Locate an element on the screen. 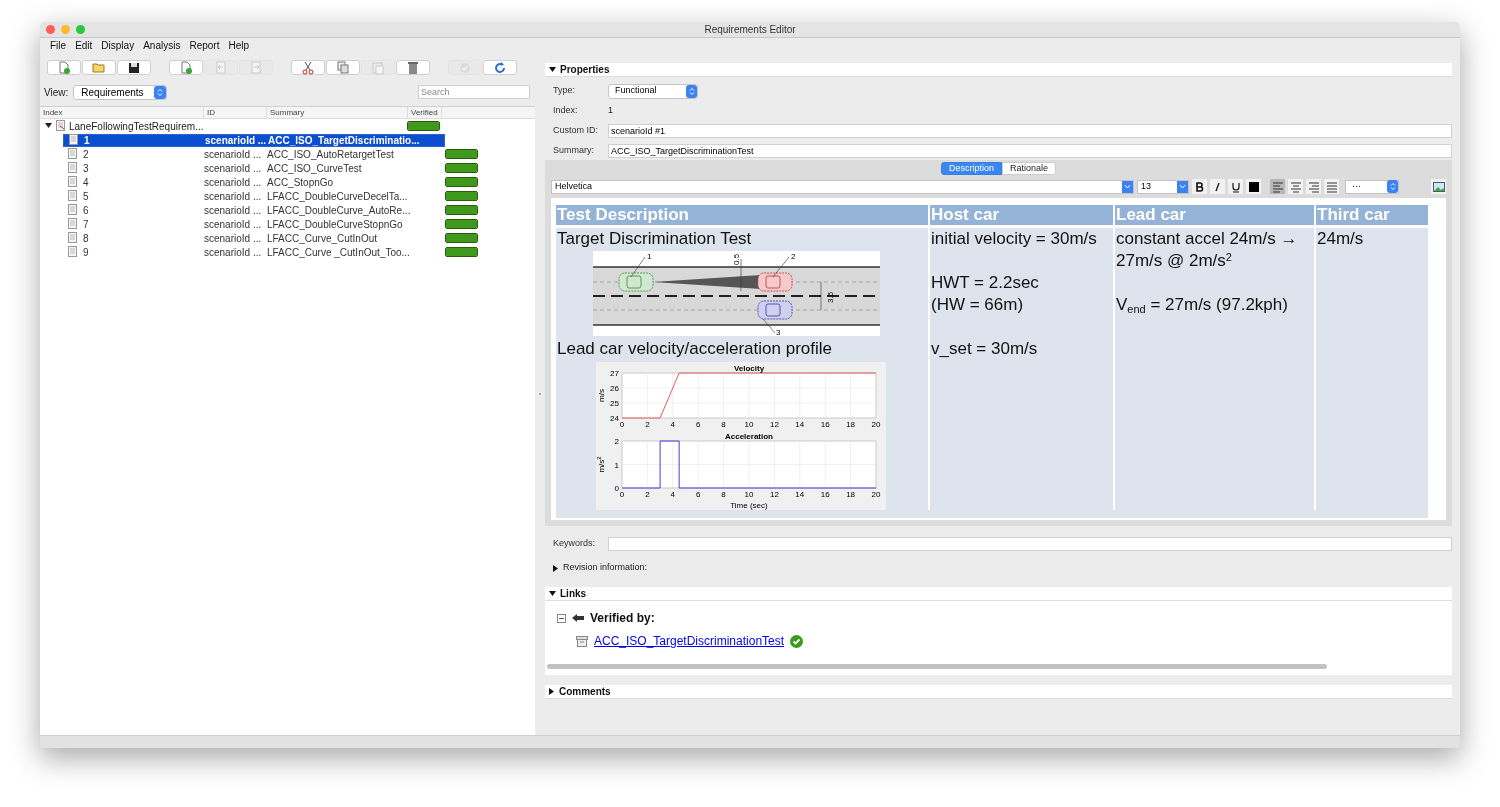  tree-row: 4 scenarioId ... ACC_StopnGo is located at coordinates (254, 182).